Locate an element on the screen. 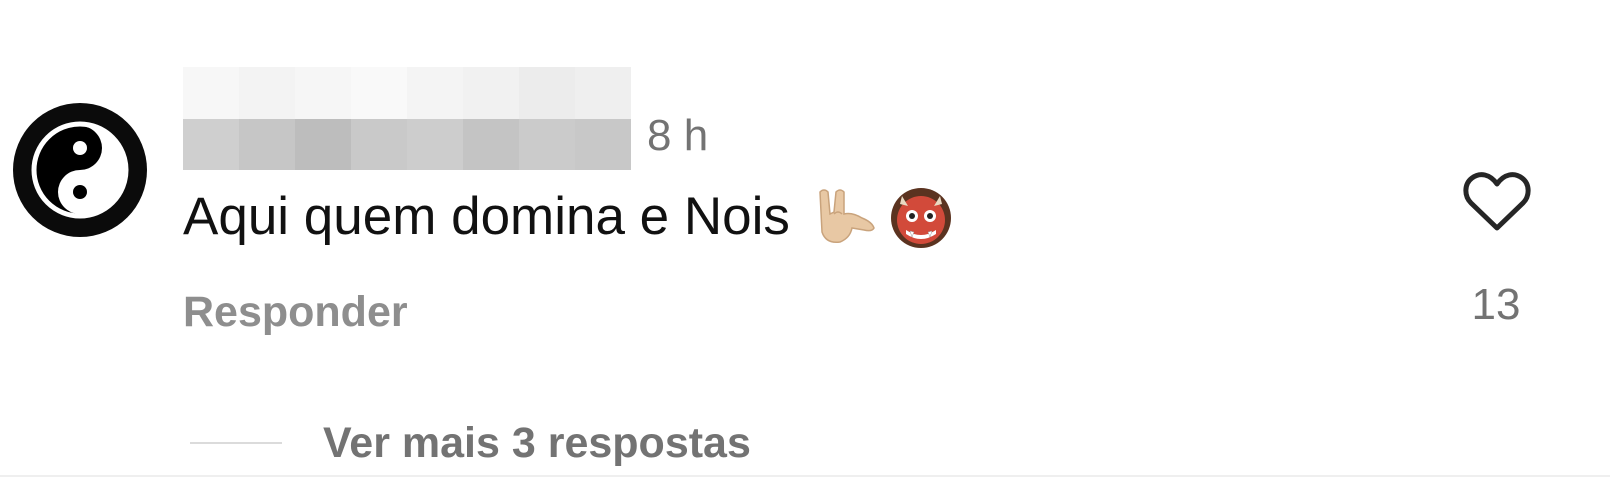 The height and width of the screenshot is (492, 1610). username-redacted is located at coordinates (407, 118).